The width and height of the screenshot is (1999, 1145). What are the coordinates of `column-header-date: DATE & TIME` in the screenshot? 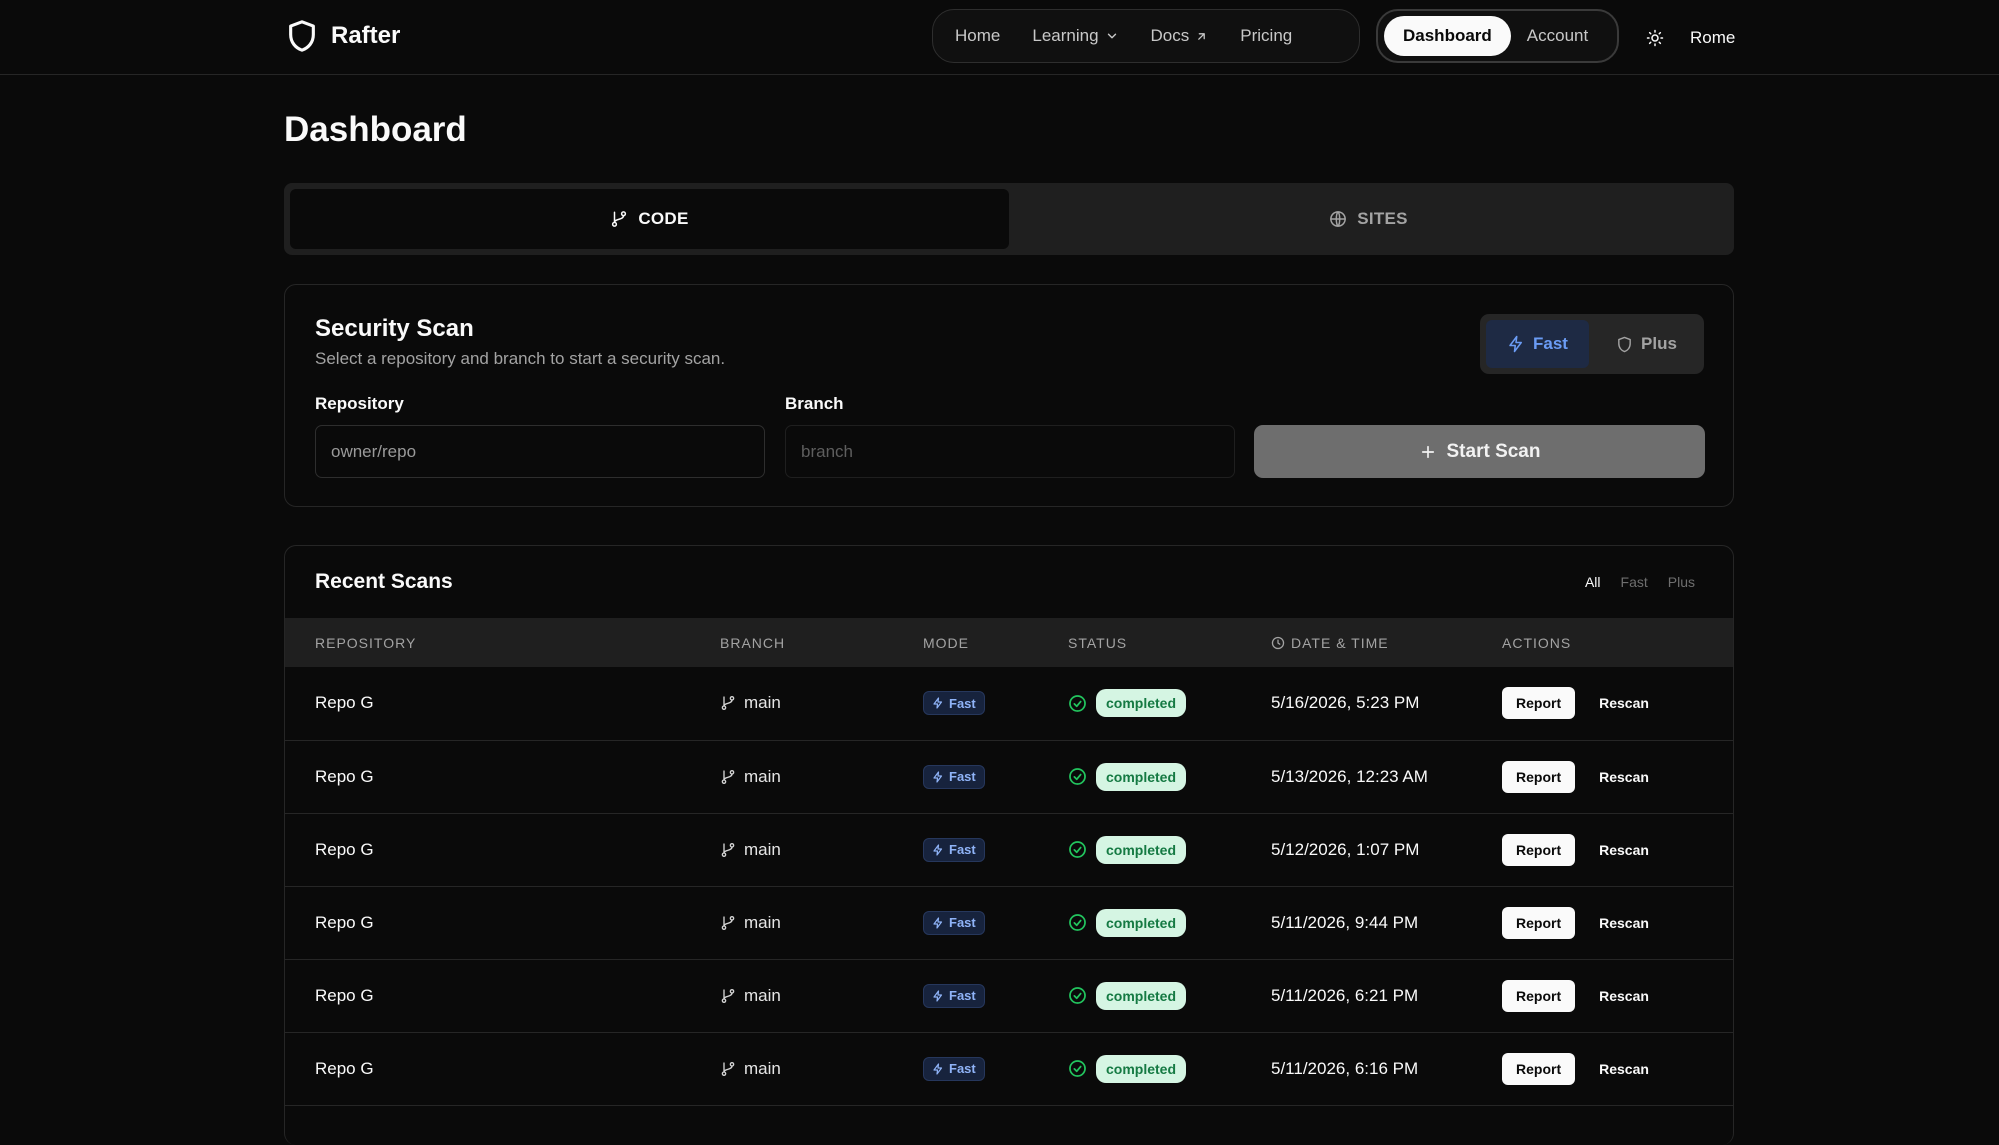 It's located at (1386, 642).